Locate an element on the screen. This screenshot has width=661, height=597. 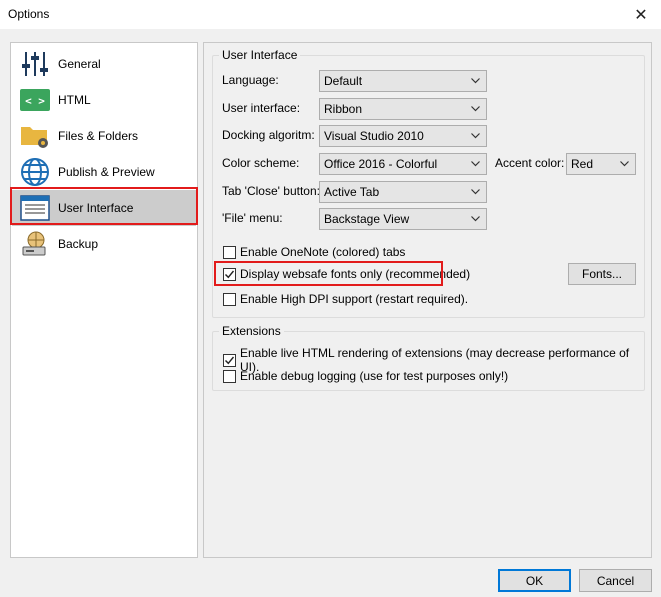
nav-item-label: HTML is located at coordinates (74, 100).